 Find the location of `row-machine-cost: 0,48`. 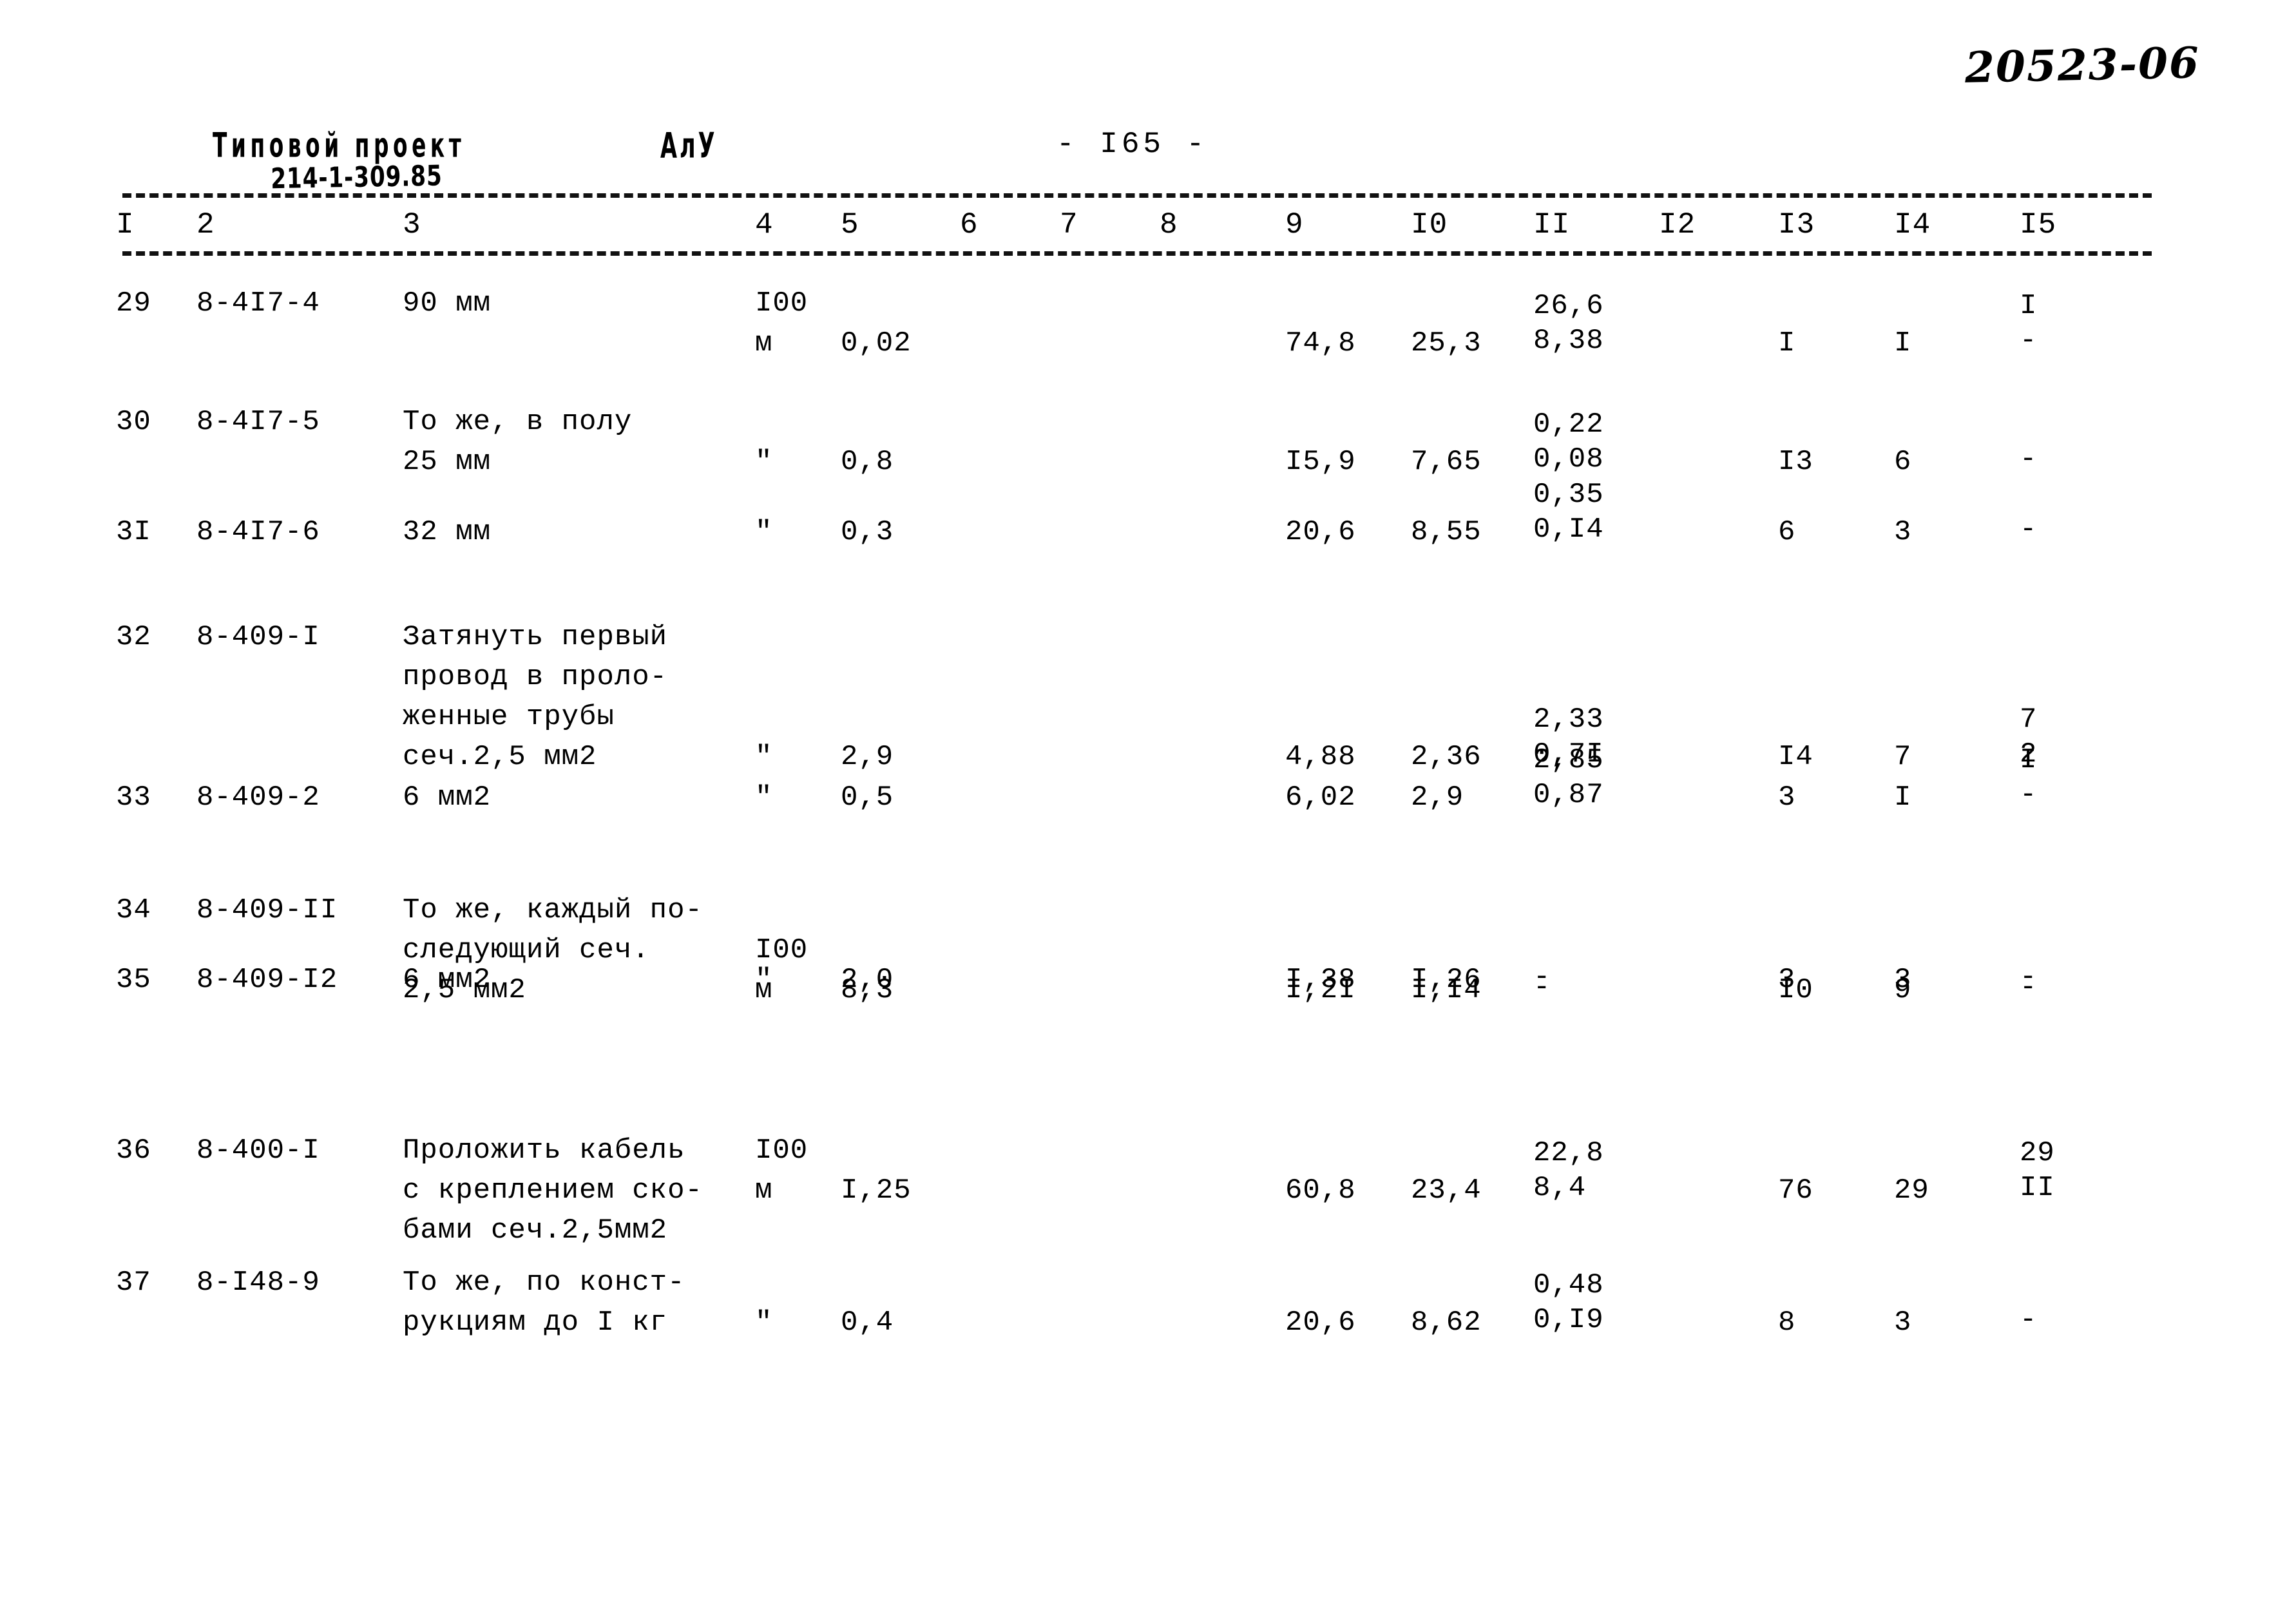

row-machine-cost: 0,48 is located at coordinates (1568, 1285).